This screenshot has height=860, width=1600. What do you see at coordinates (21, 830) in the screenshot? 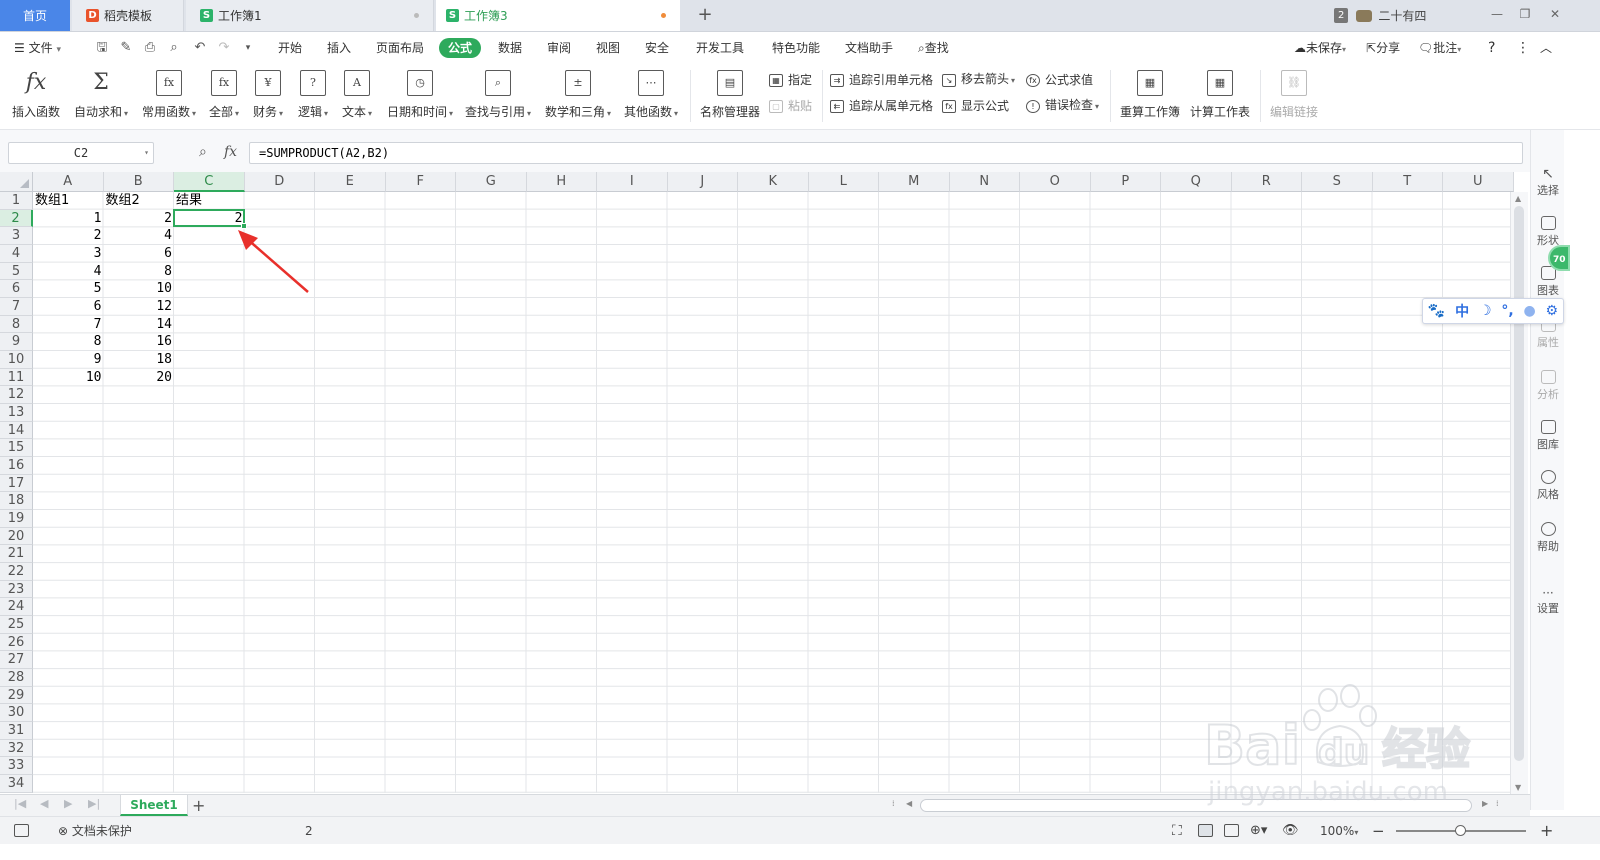
I see `macro-icon` at bounding box center [21, 830].